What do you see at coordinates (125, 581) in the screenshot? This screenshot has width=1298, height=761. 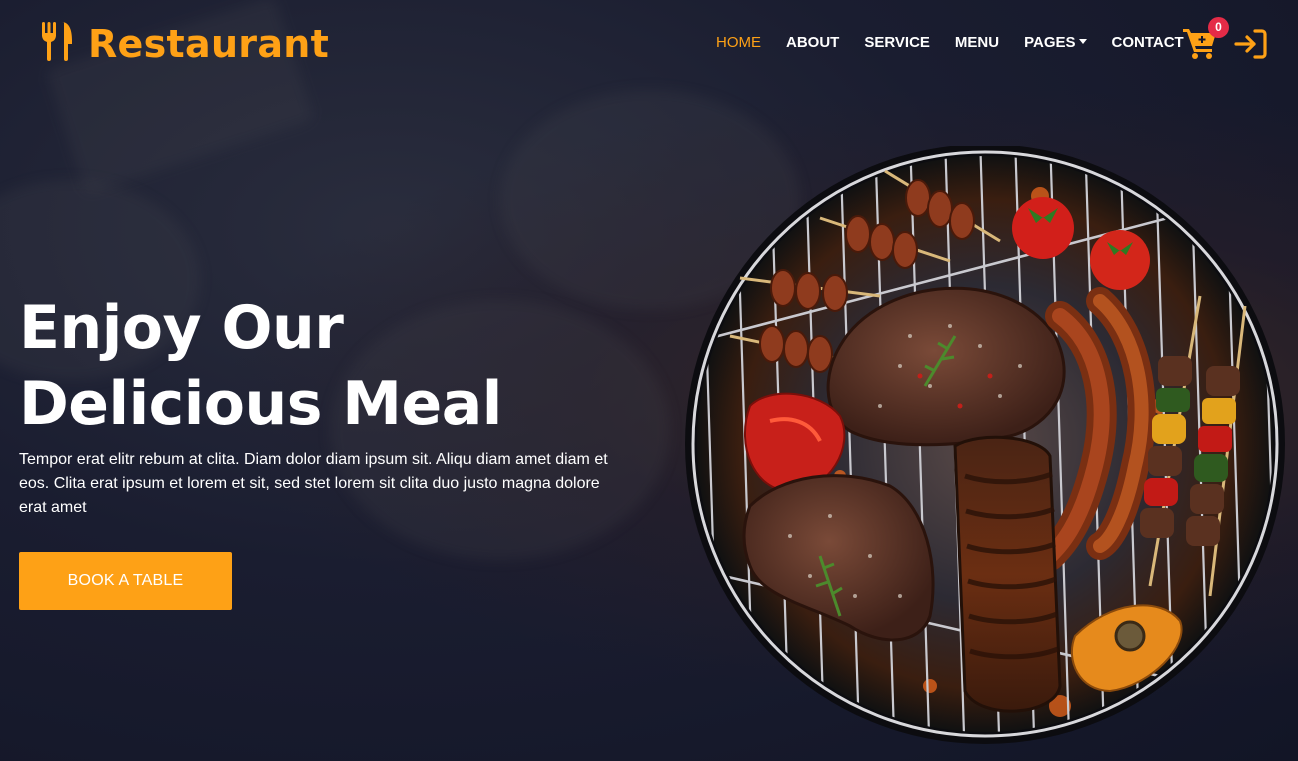 I see `book-a-table-button: BOOK A TABLE` at bounding box center [125, 581].